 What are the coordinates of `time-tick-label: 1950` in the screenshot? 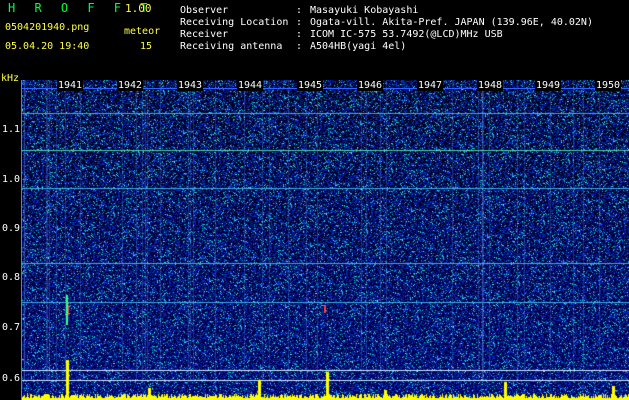 It's located at (608, 85).